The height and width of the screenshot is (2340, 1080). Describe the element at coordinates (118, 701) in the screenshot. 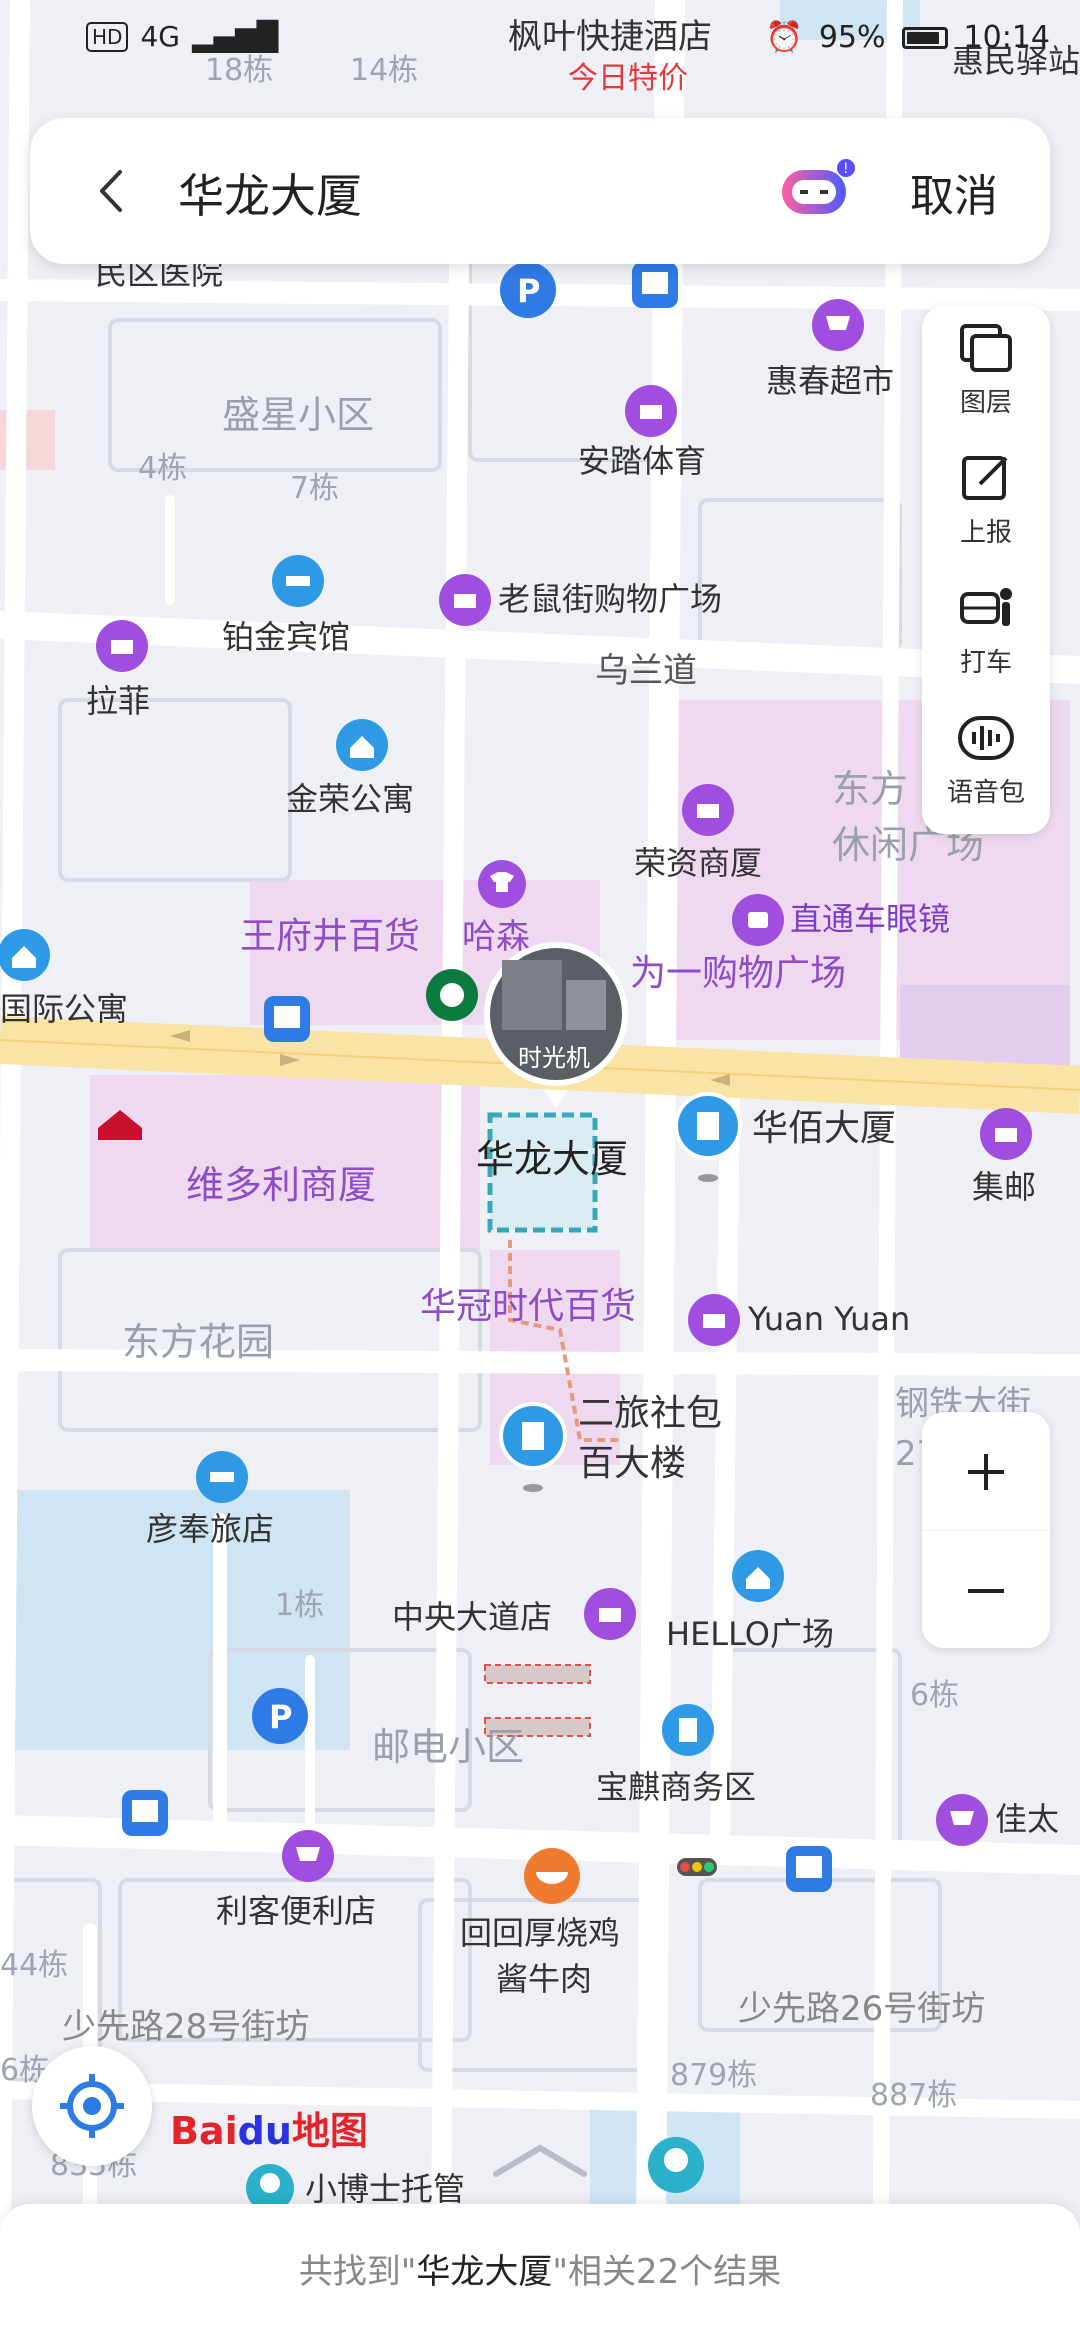

I see `poi-label: 拉菲` at that location.